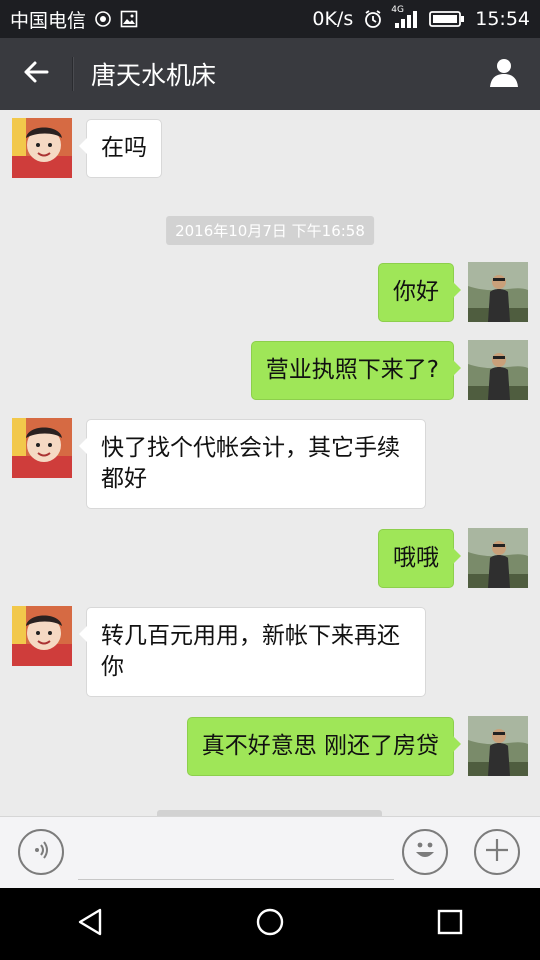 Image resolution: width=540 pixels, height=960 pixels. Describe the element at coordinates (48, 20) in the screenshot. I see `carrier-label: 中国电信` at that location.